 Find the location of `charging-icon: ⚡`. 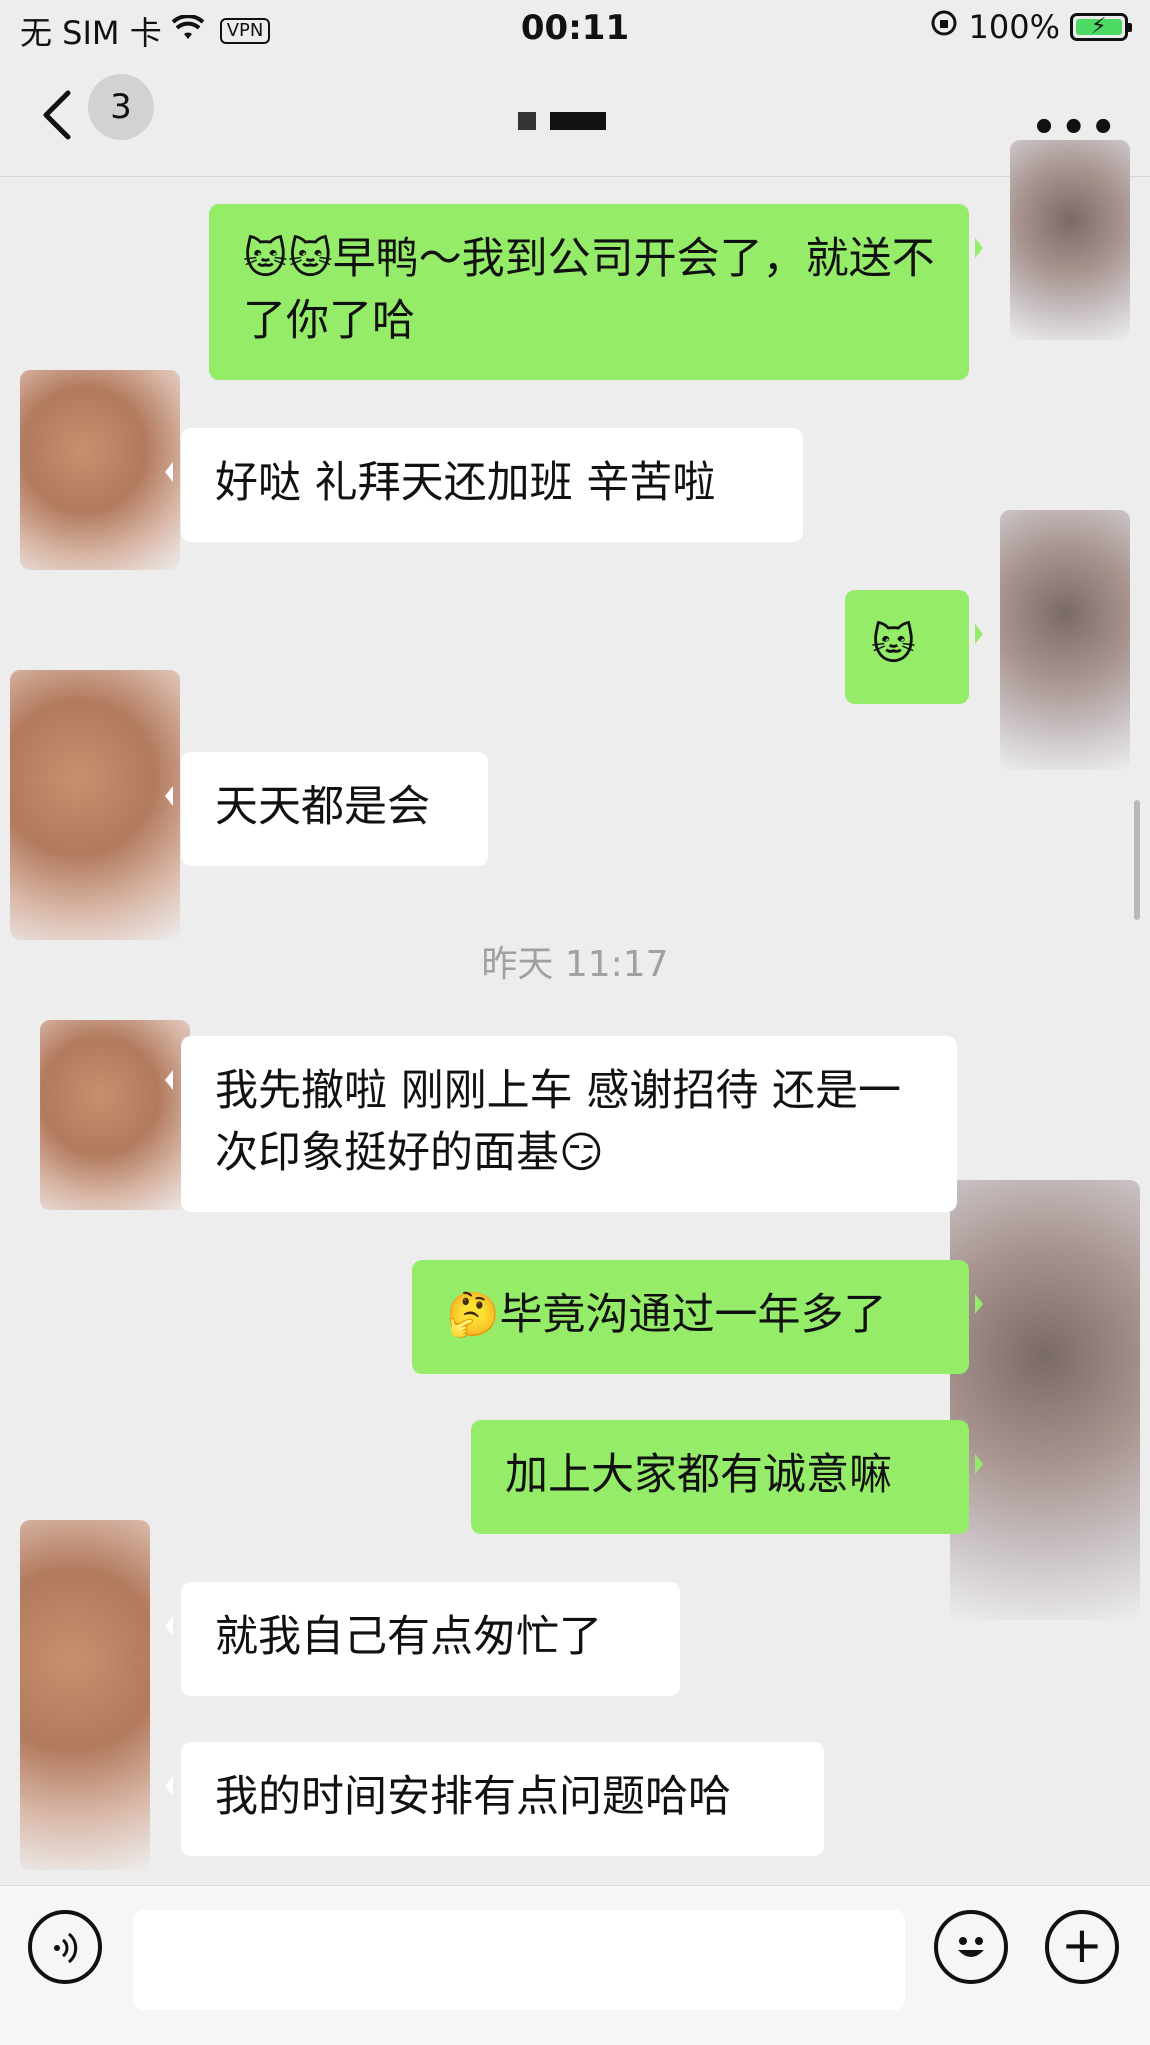

charging-icon: ⚡ is located at coordinates (1099, 26).